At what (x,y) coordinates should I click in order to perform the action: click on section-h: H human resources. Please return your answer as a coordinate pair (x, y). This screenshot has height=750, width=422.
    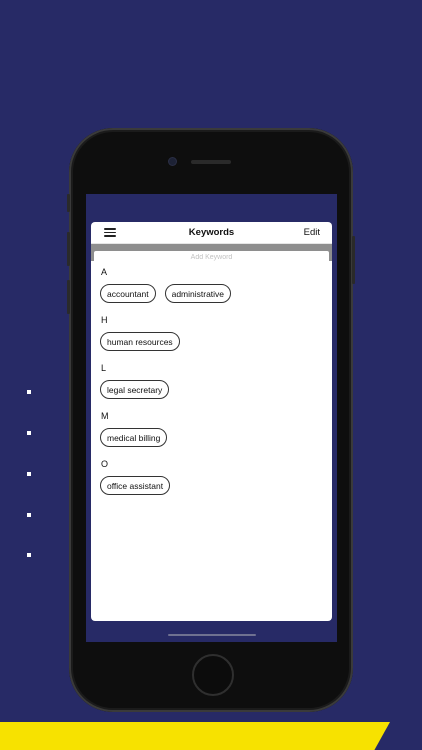
    Looking at the image, I should click on (211, 333).